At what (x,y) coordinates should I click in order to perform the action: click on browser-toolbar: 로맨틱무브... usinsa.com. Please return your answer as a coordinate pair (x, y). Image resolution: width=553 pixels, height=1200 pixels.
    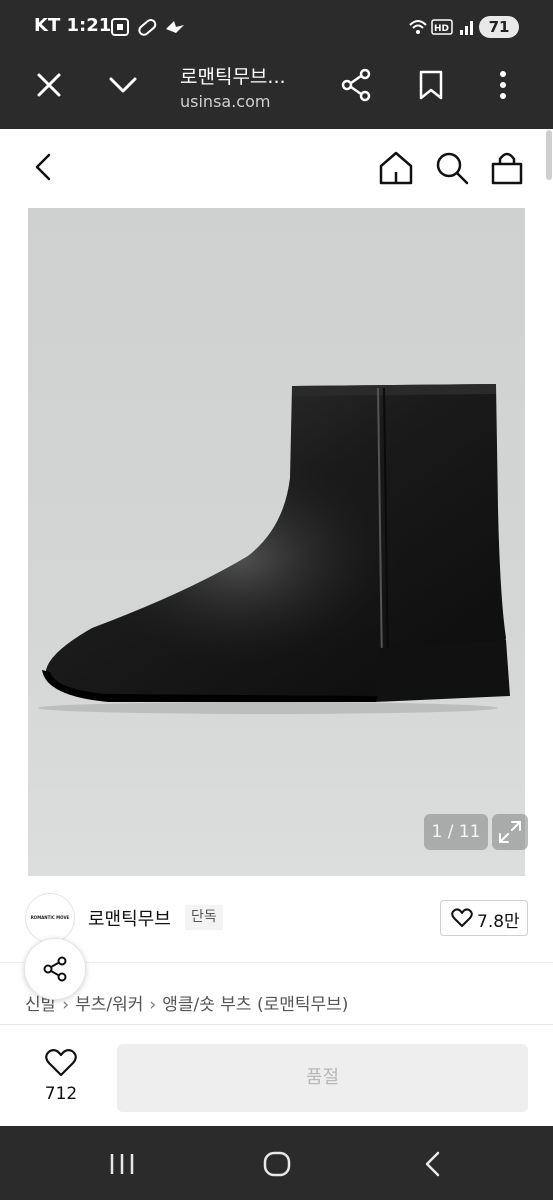
    Looking at the image, I should click on (276, 91).